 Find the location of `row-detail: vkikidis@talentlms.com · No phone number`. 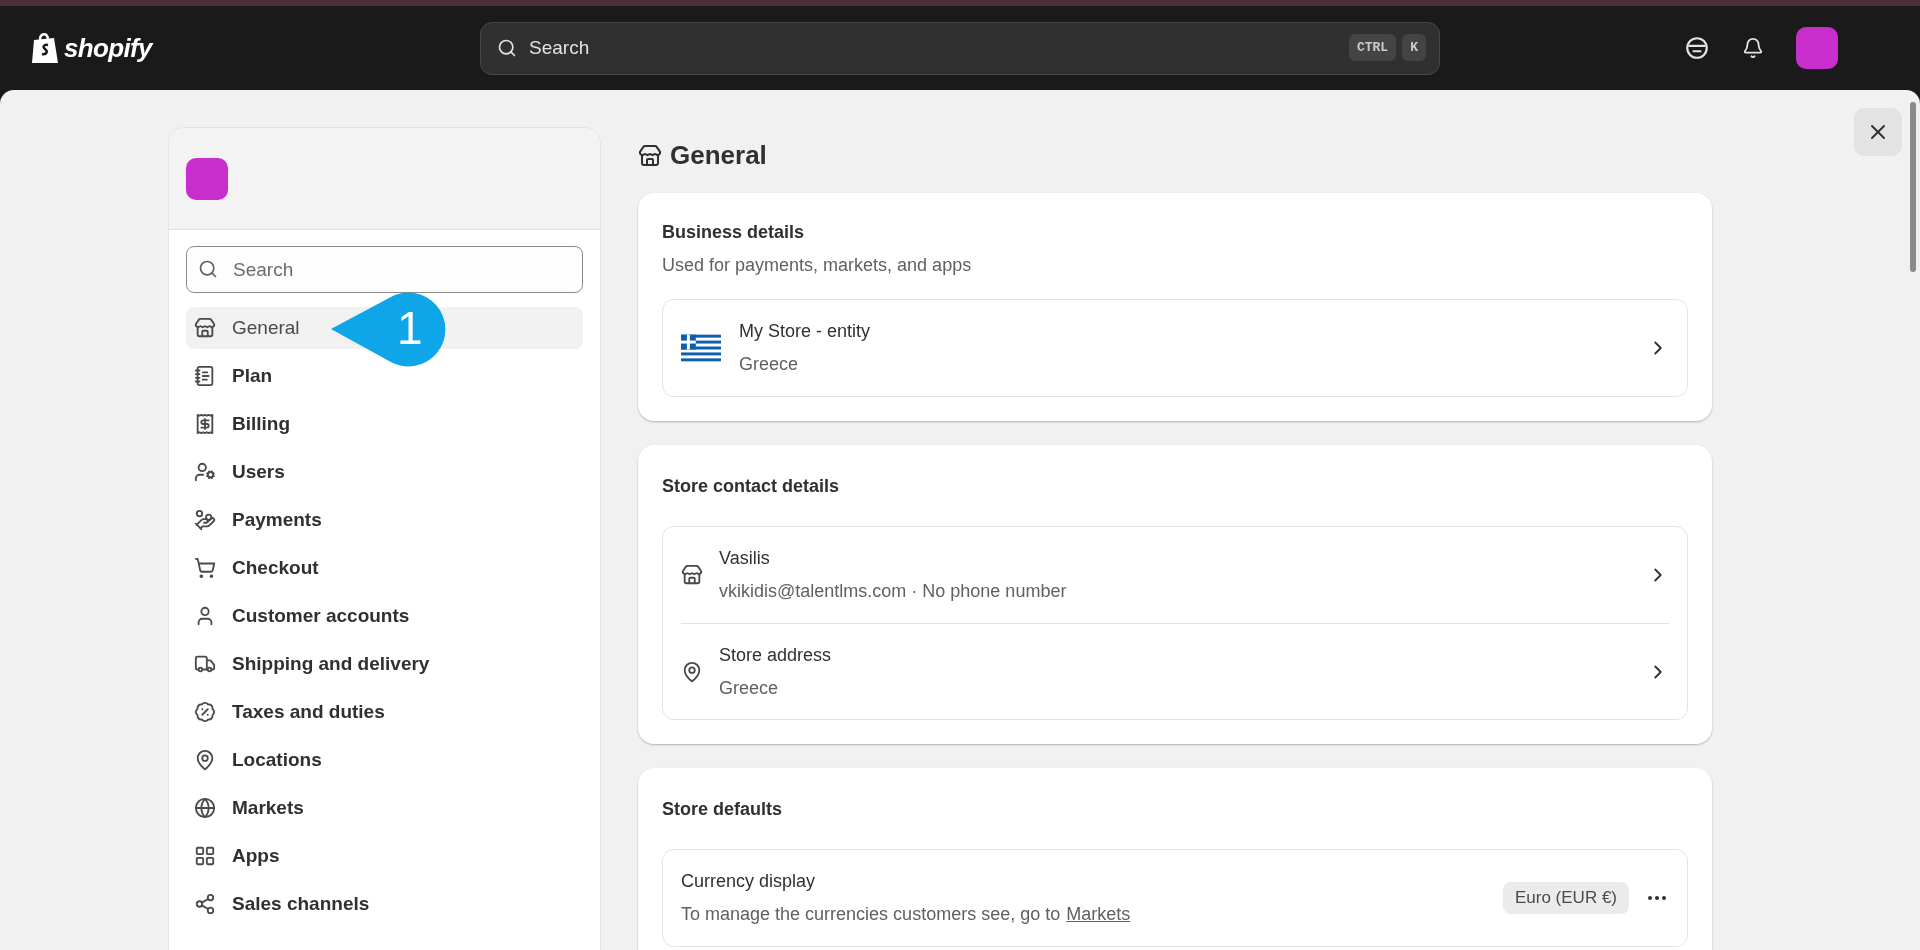

row-detail: vkikidis@talentlms.com · No phone number is located at coordinates (893, 591).